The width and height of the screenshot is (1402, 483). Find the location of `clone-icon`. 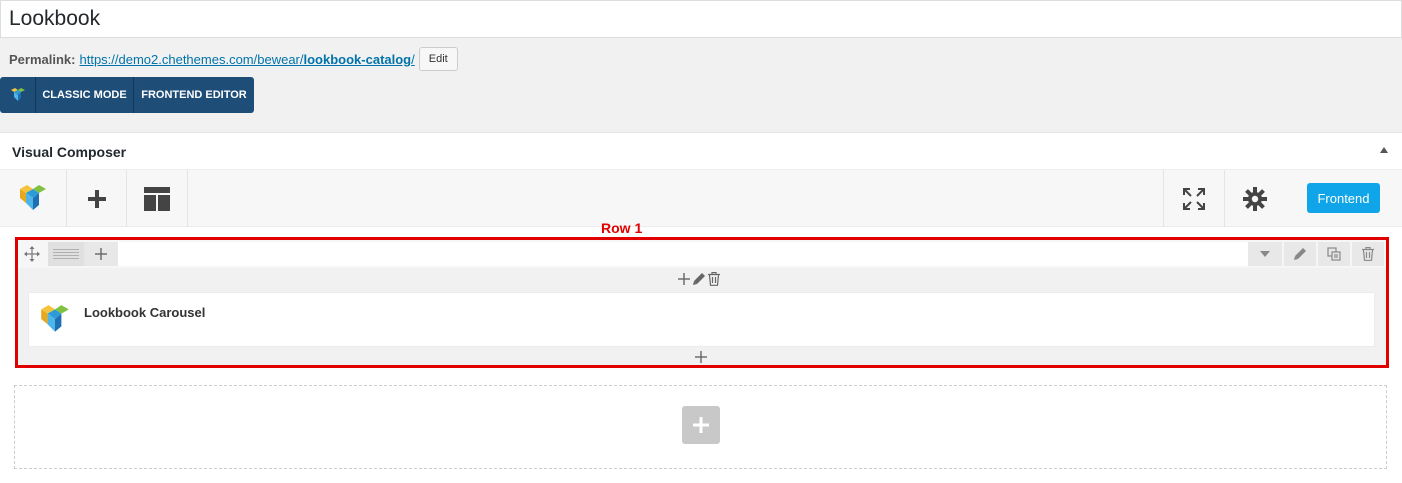

clone-icon is located at coordinates (1334, 254).